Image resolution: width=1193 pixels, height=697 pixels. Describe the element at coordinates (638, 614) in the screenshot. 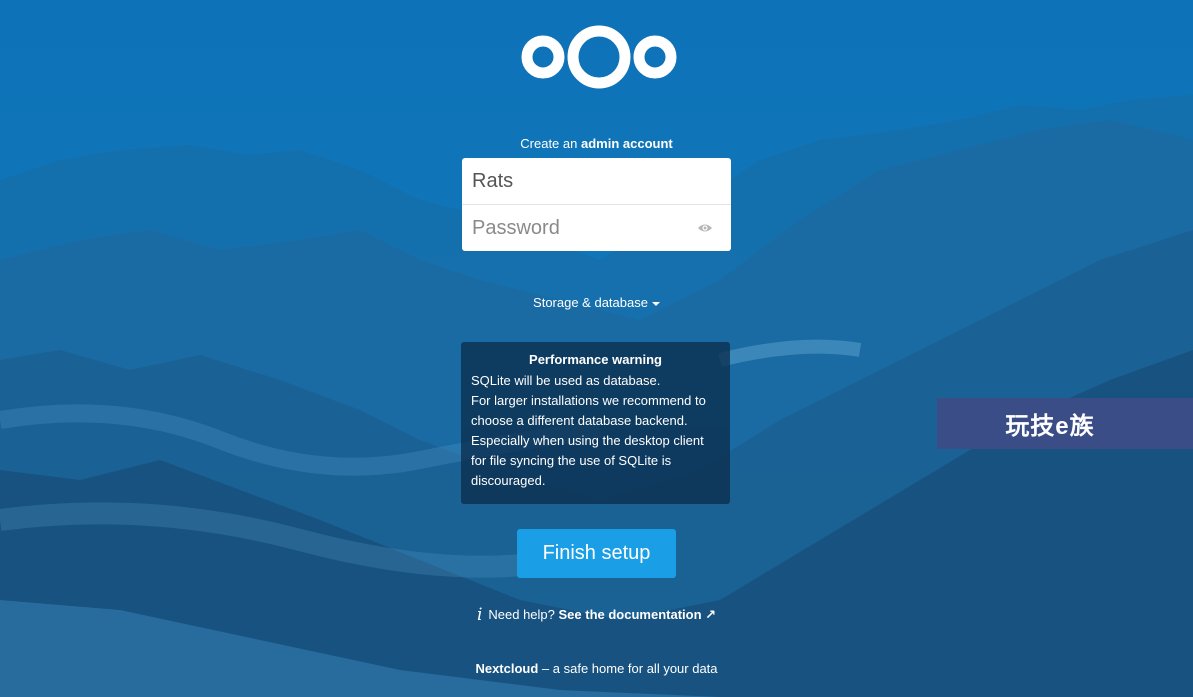

I see `documentation-link: See the documentation ↗` at that location.